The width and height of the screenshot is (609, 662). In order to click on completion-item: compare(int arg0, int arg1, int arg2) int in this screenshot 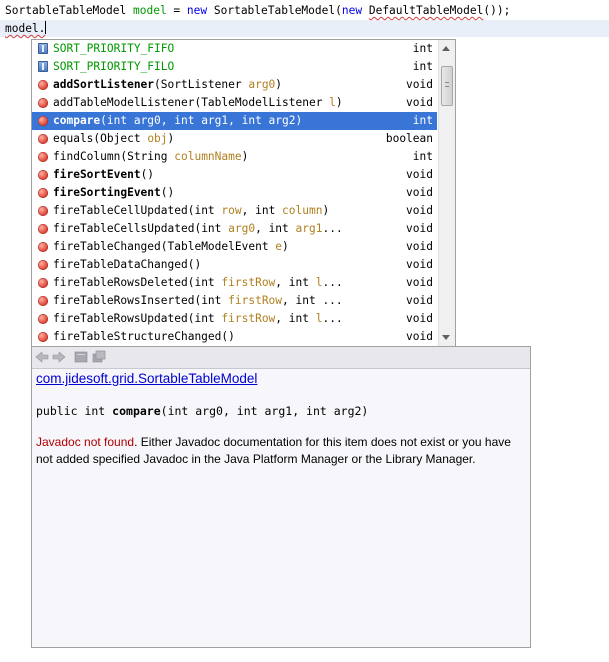, I will do `click(234, 121)`.